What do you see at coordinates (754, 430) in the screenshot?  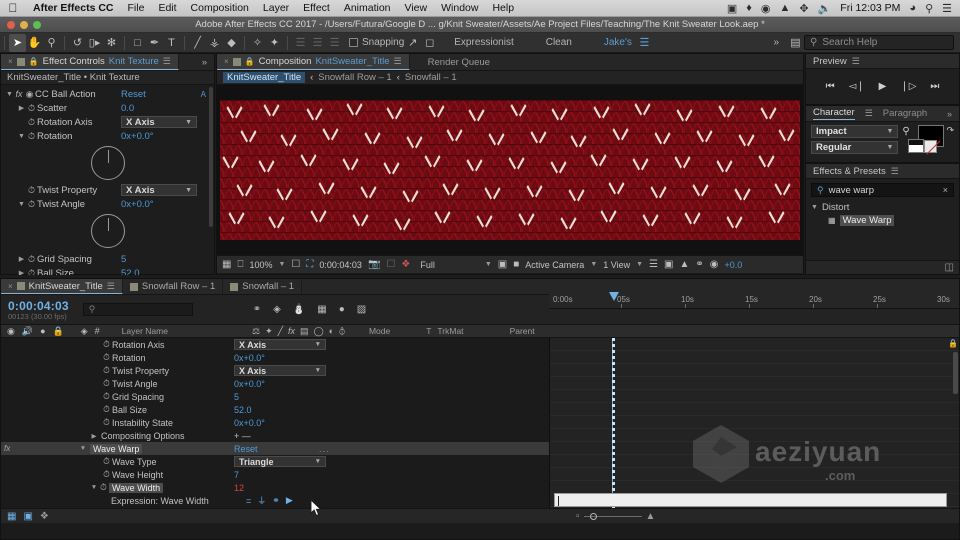 I see `timeline-track-area: aeziyuan .com 🔒` at bounding box center [754, 430].